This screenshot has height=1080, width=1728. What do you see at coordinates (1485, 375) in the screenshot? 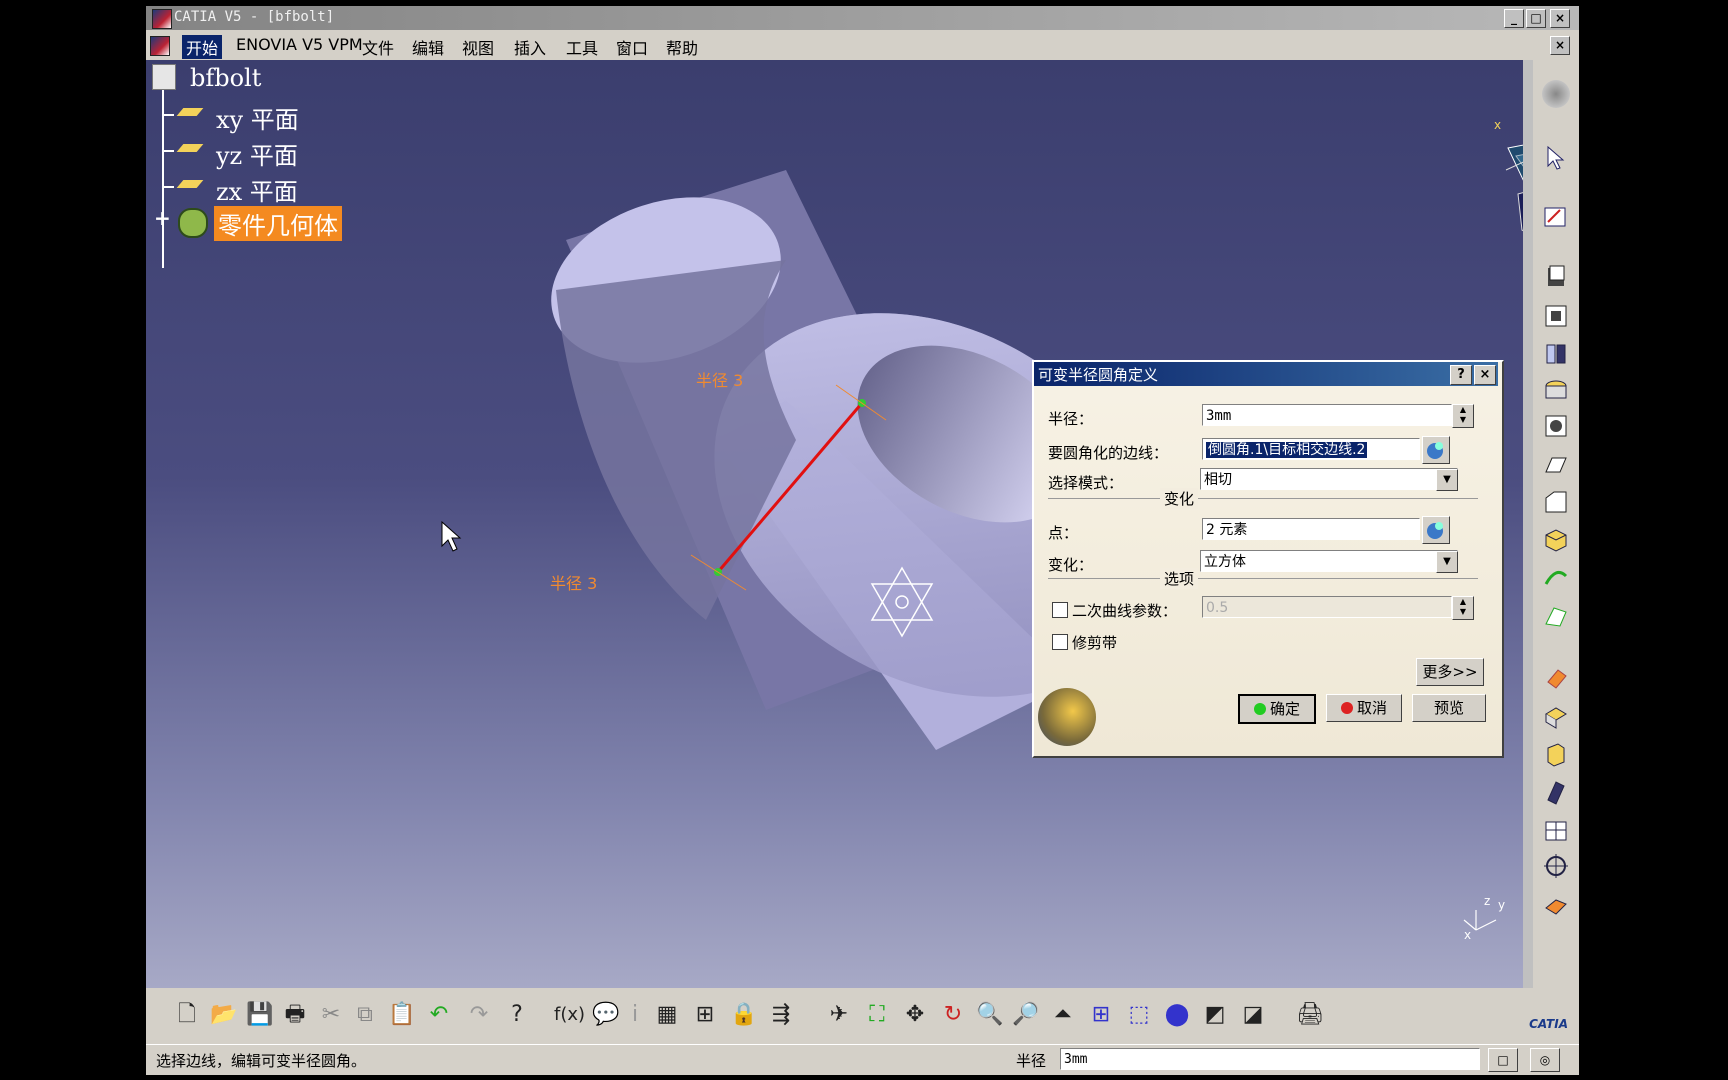
I see `dialog-close-button: ×` at bounding box center [1485, 375].